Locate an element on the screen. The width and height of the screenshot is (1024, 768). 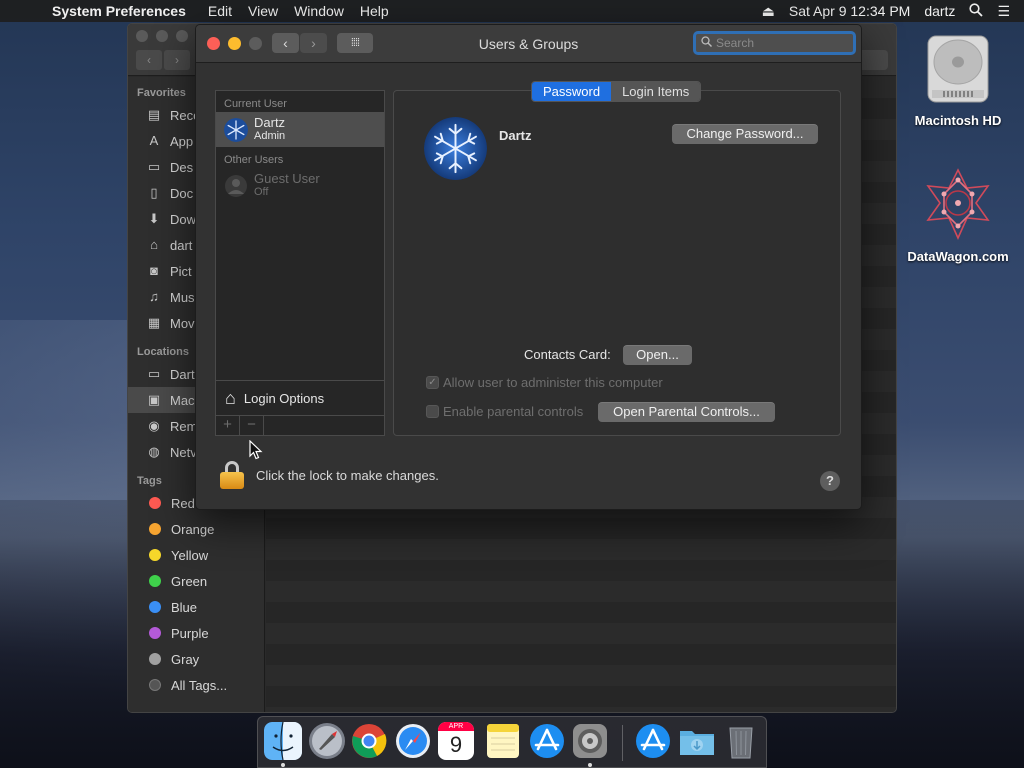
system-preferences-icon is located at coordinates (590, 741).